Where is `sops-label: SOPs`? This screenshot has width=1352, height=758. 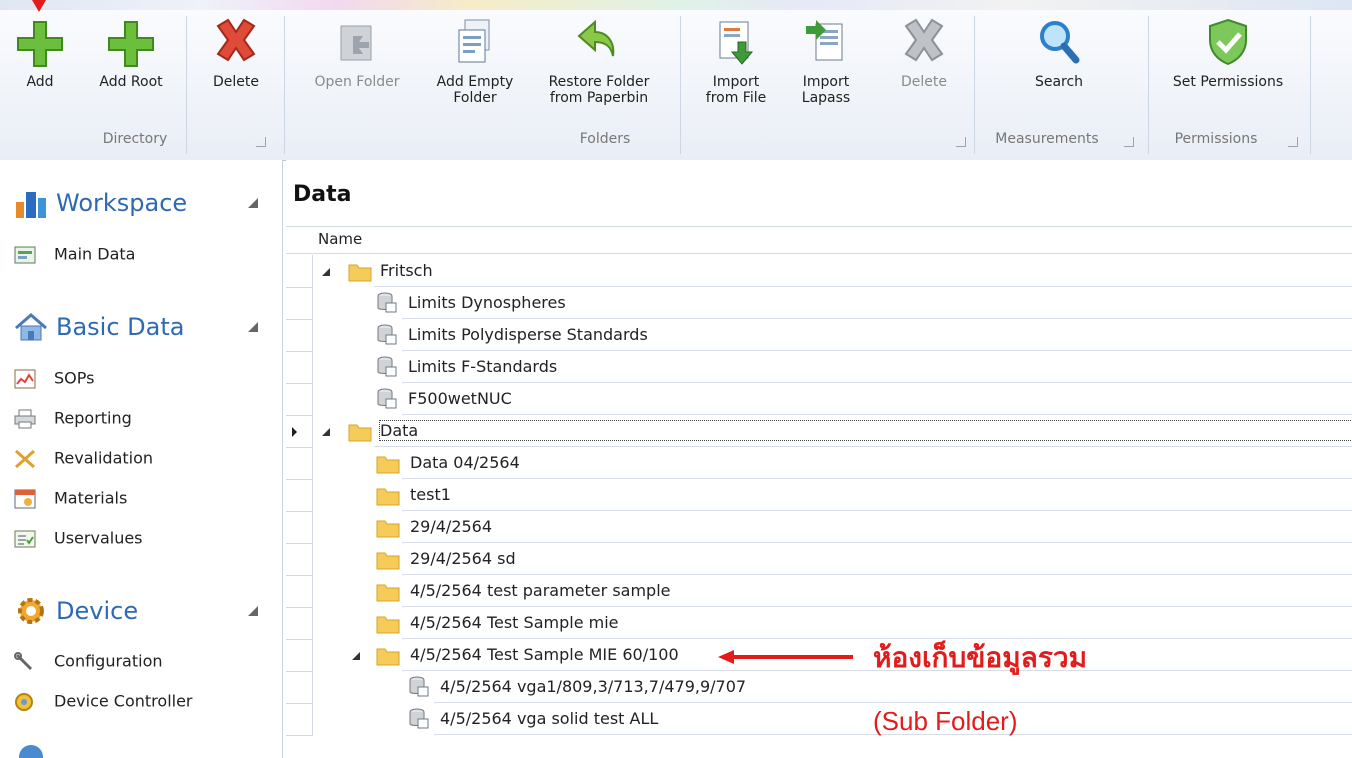 sops-label: SOPs is located at coordinates (74, 378).